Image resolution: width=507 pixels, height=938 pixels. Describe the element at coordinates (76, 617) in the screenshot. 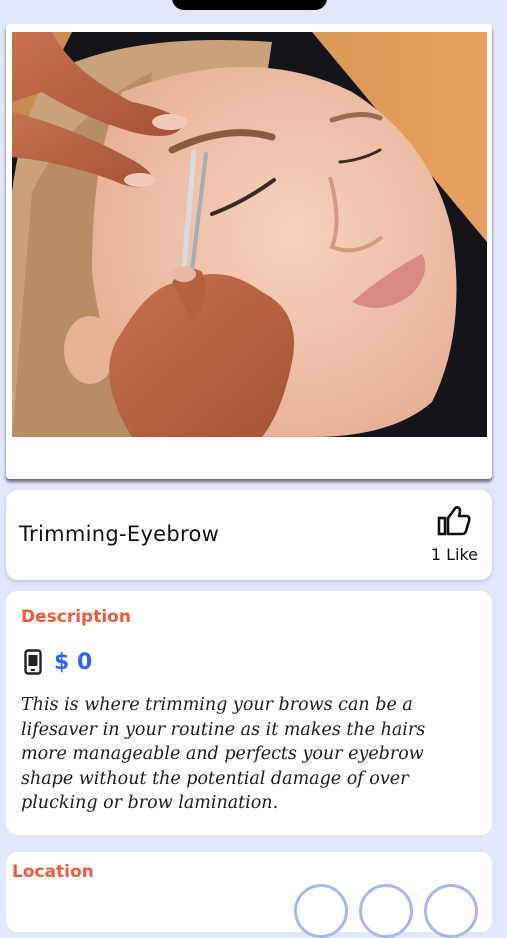

I see `description-heading: Description` at that location.